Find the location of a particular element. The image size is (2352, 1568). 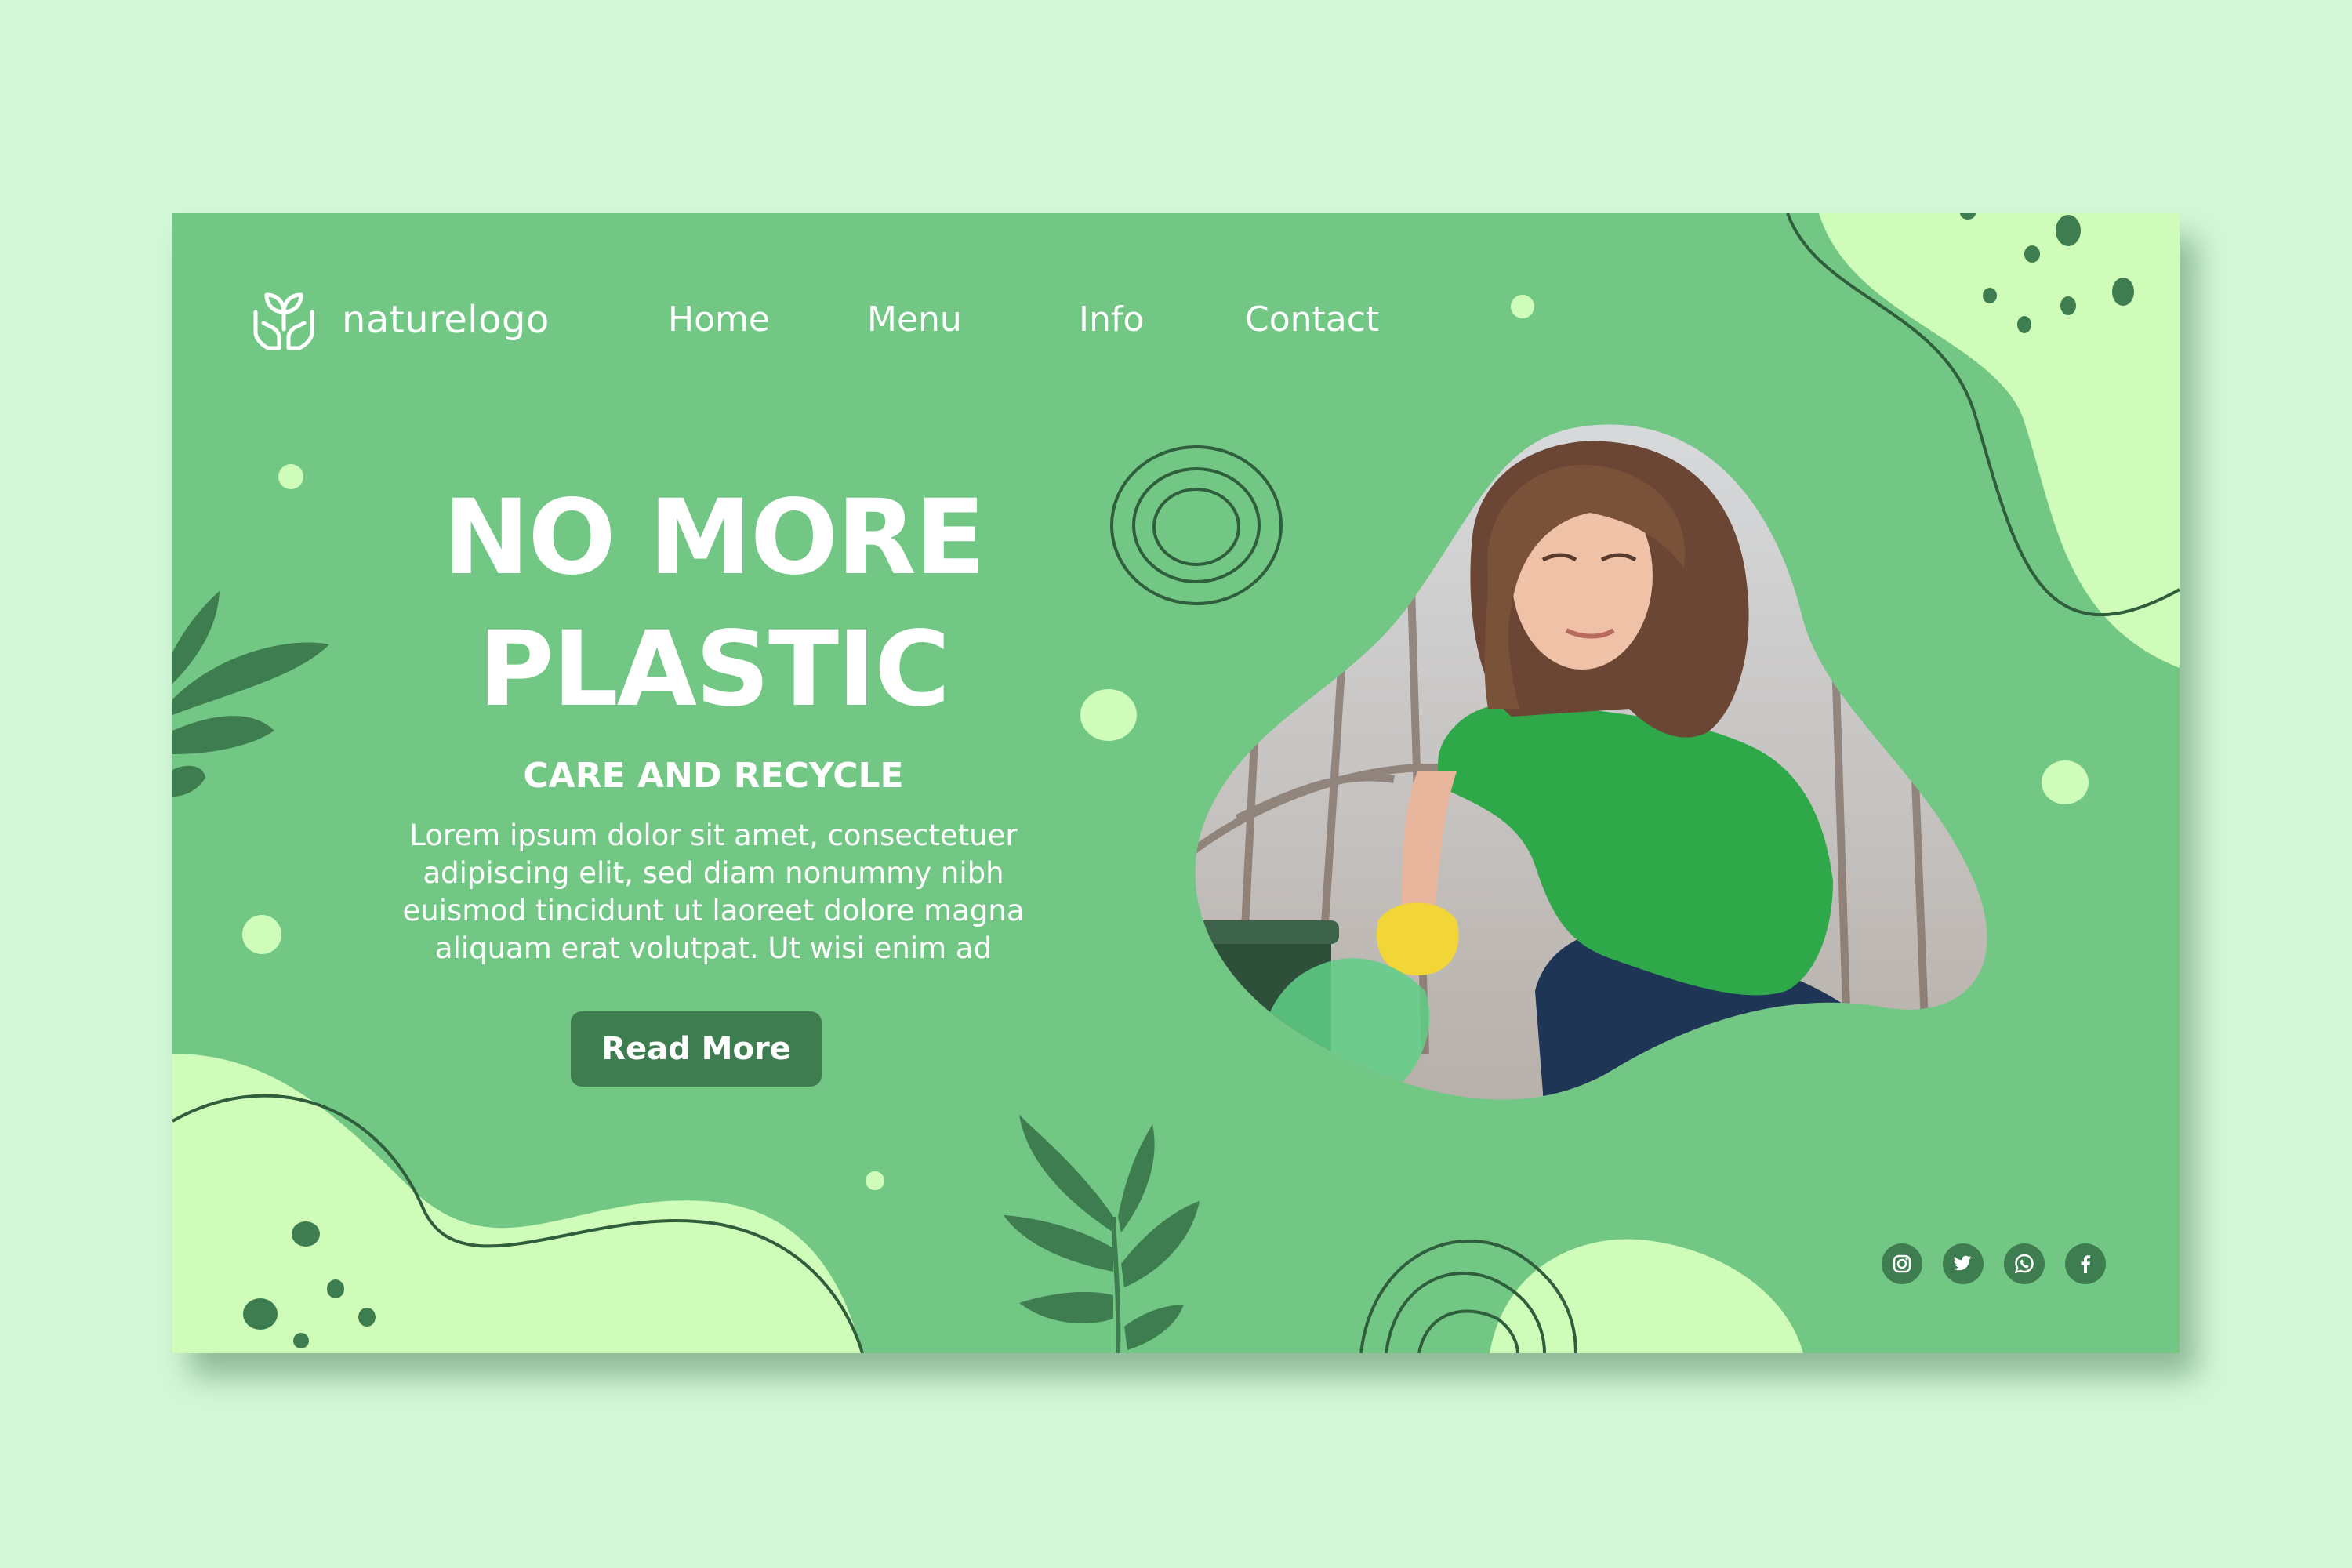

facebook-icon is located at coordinates (2086, 1264).